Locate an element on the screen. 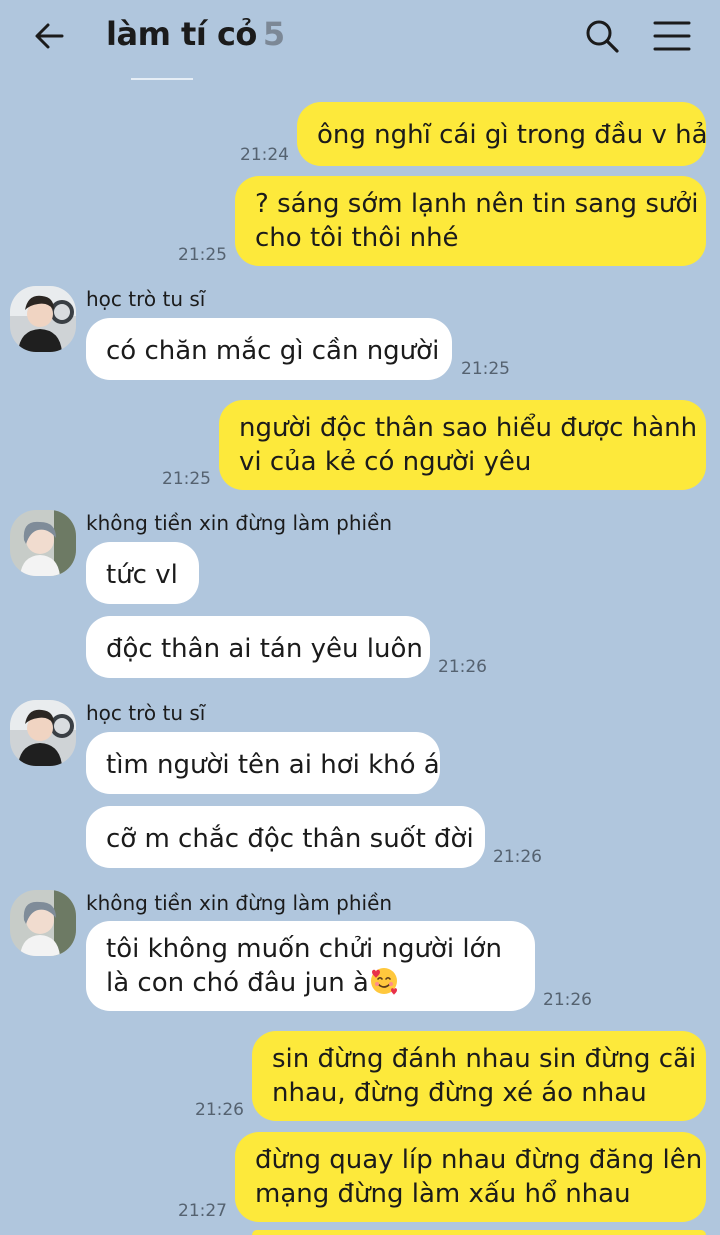  my-message-bubble: ông nghĩ cái gì trong đầu v hả is located at coordinates (502, 134).